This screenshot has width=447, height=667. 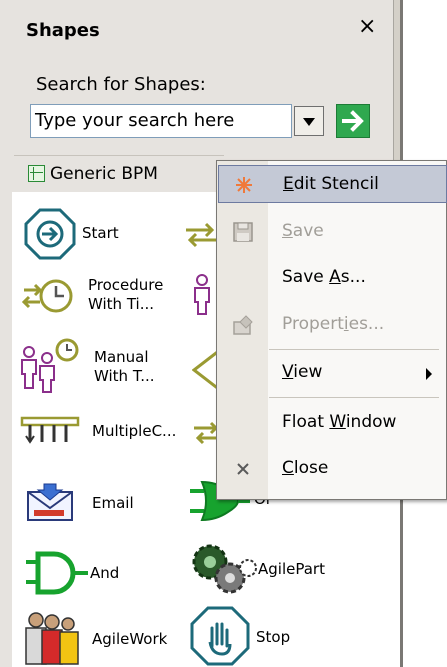 What do you see at coordinates (104, 174) in the screenshot?
I see `stencil-title: Generic BPM` at bounding box center [104, 174].